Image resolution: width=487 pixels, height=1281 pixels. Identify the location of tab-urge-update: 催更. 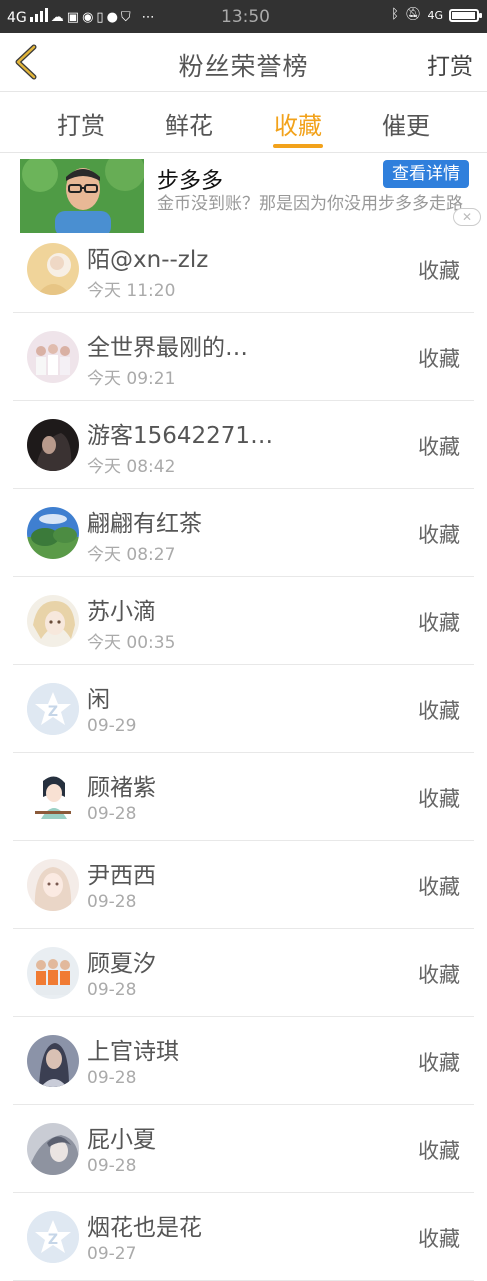
(406, 123).